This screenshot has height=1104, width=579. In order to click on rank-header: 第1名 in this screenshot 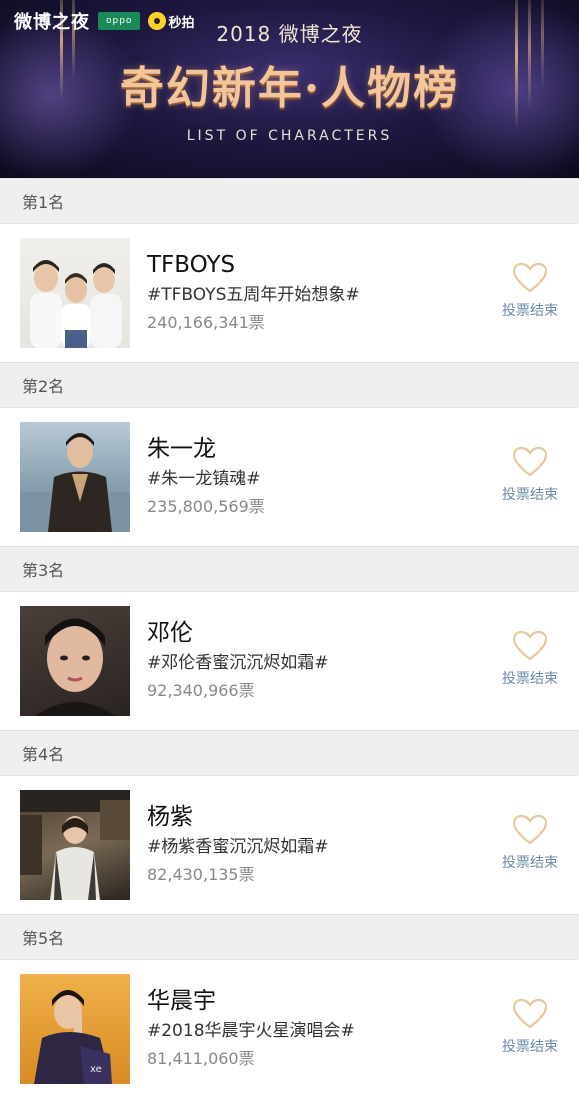, I will do `click(289, 201)`.